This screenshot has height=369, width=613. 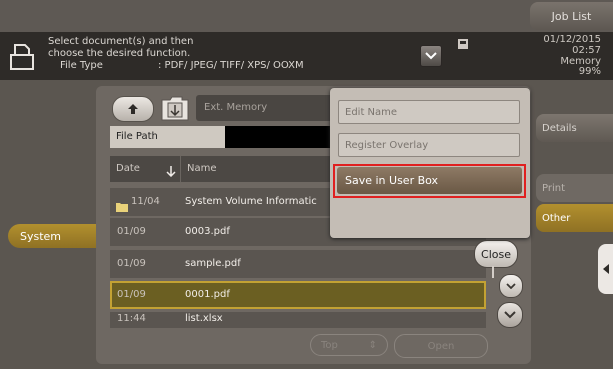 I want to click on close-button: Close, so click(x=496, y=254).